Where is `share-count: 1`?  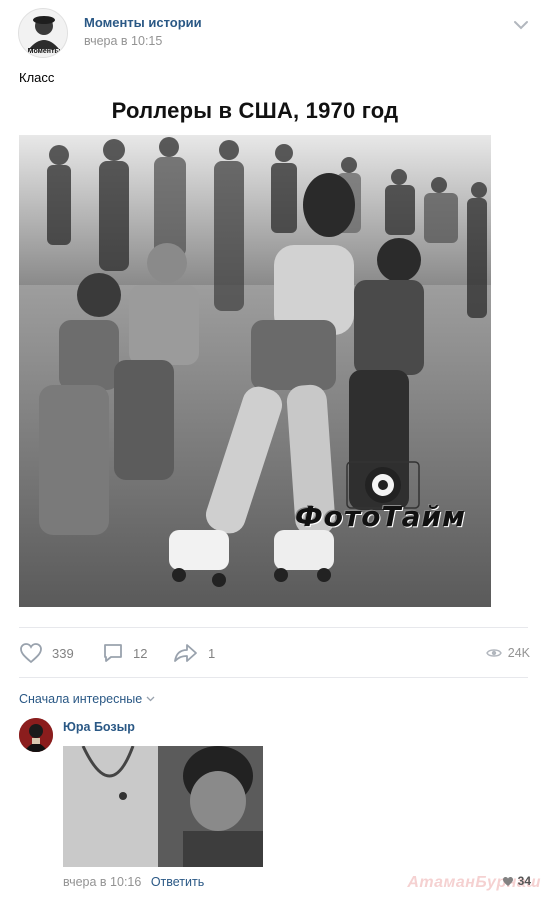
share-count: 1 is located at coordinates (212, 653).